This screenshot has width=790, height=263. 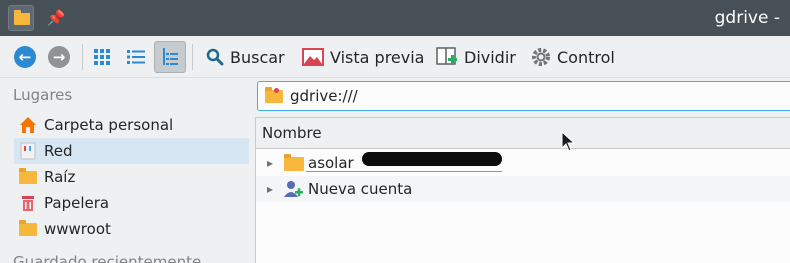 I want to click on sidebar-item-network: Red, so click(x=131, y=151).